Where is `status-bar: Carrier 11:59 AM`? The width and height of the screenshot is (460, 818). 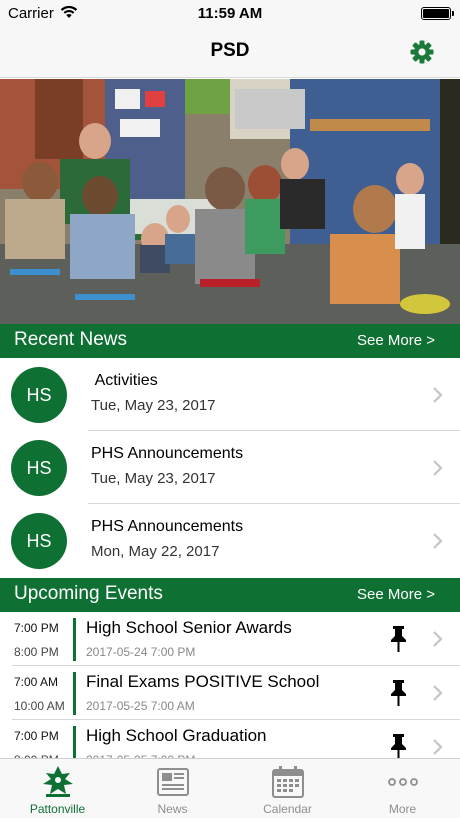 status-bar: Carrier 11:59 AM is located at coordinates (230, 13).